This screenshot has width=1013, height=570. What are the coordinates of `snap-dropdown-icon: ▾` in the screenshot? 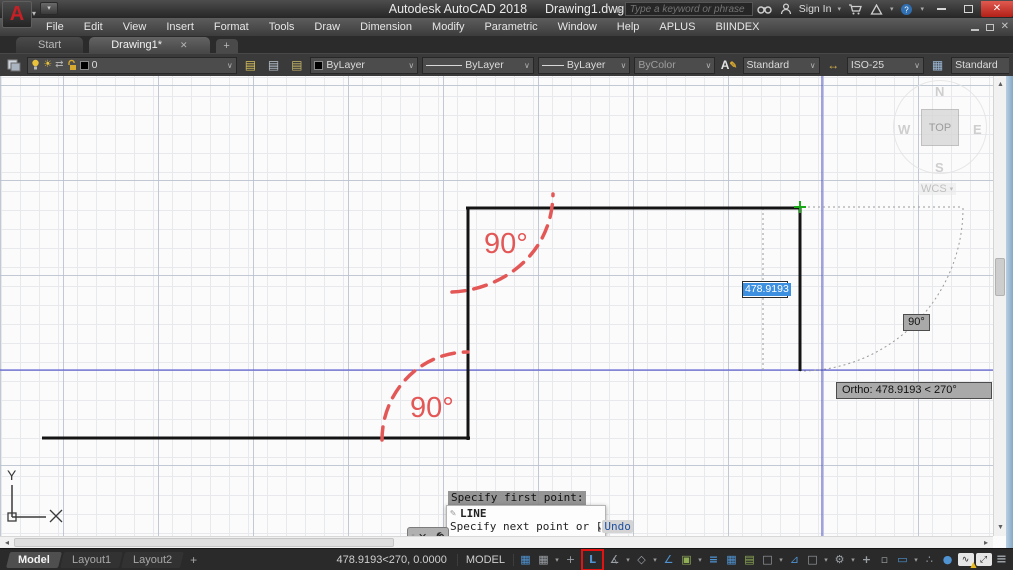 It's located at (557, 560).